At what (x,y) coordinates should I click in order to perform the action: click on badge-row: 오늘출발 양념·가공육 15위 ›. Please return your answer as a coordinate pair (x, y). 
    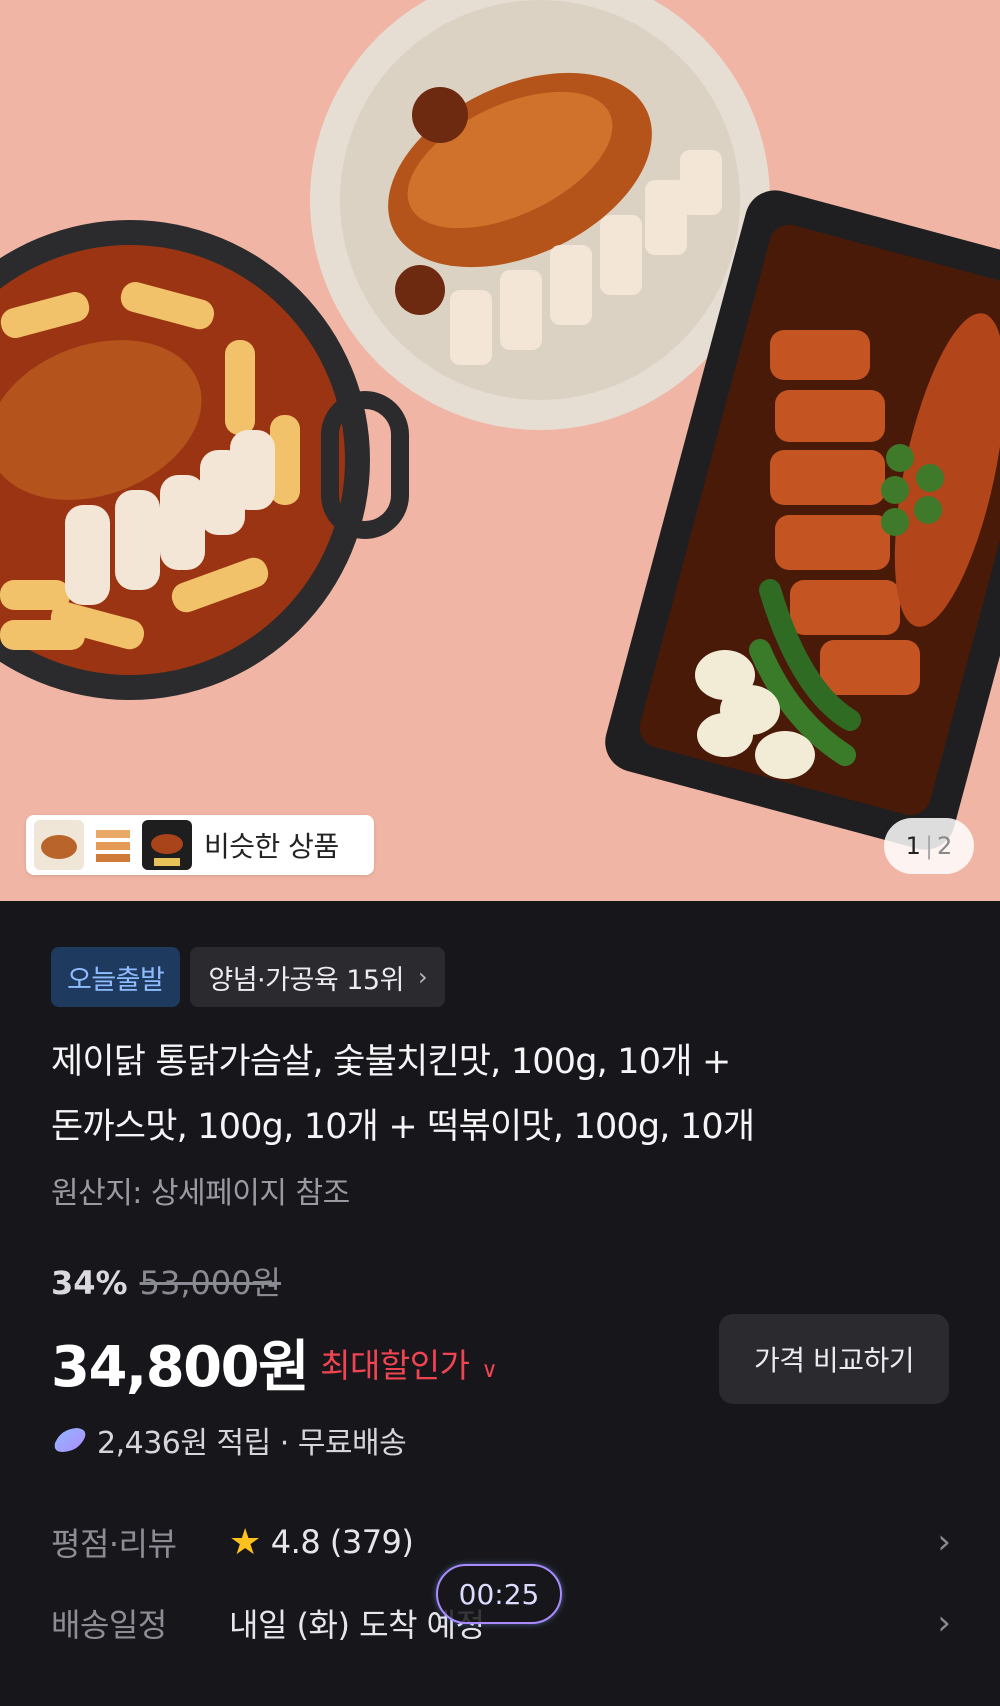
    Looking at the image, I should click on (248, 977).